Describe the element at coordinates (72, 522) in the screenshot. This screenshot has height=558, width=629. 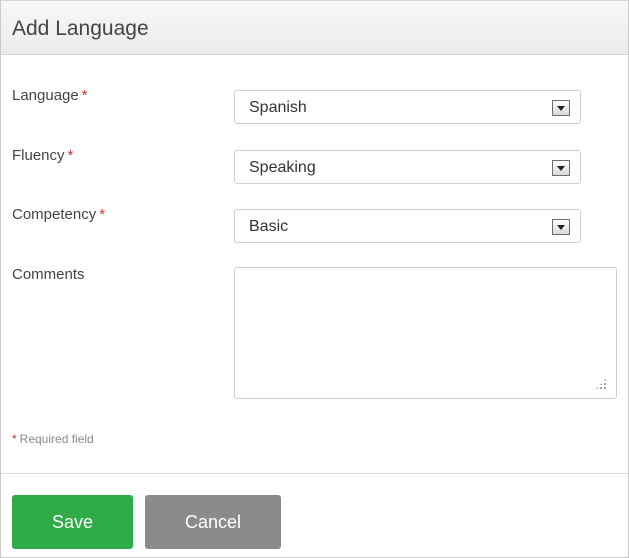
I see `save-button: Save` at that location.